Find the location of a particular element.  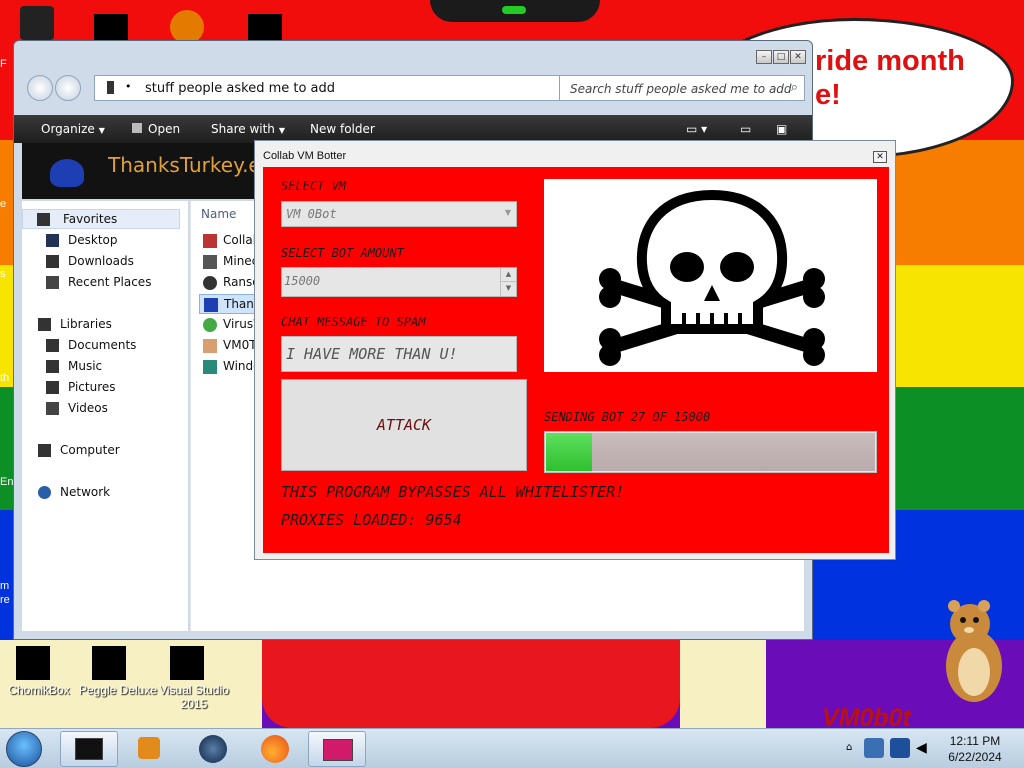

chevron-down-icon: ▼ is located at coordinates (507, 212).